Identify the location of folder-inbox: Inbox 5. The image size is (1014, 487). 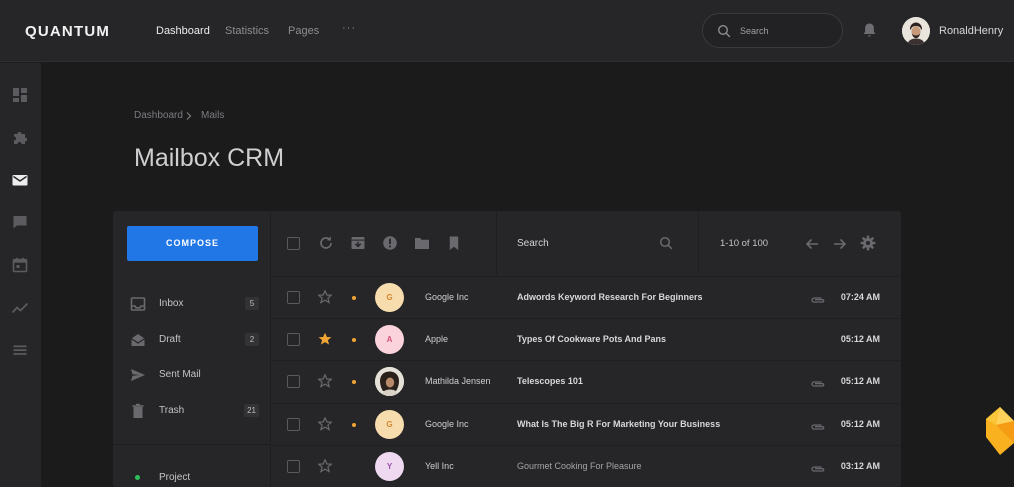
(193, 304).